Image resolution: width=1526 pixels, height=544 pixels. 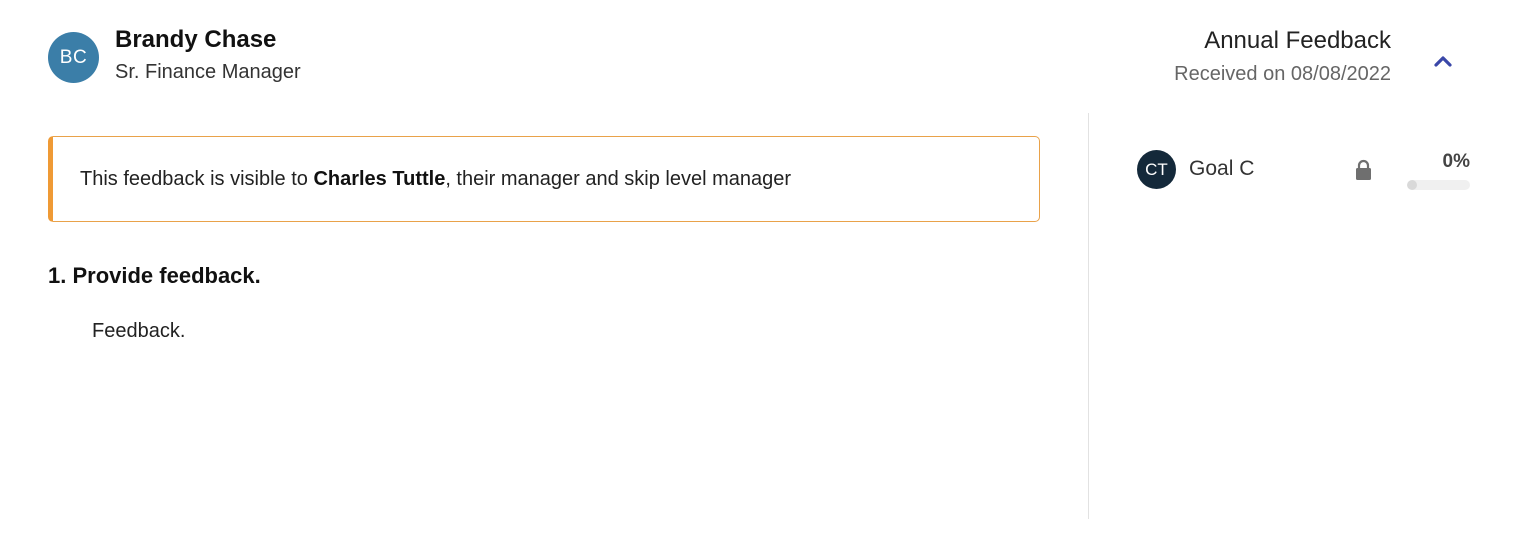 What do you see at coordinates (1088, 316) in the screenshot?
I see `column-divider` at bounding box center [1088, 316].